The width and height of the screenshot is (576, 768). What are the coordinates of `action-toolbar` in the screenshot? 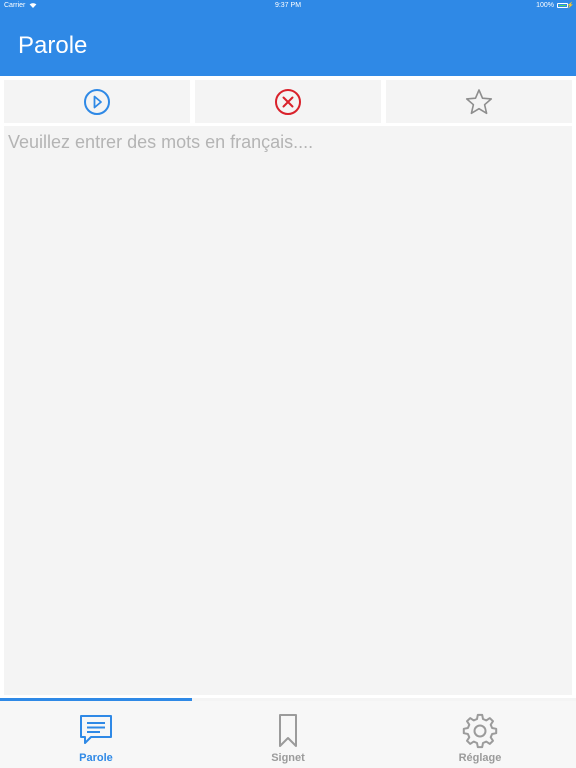 It's located at (288, 101).